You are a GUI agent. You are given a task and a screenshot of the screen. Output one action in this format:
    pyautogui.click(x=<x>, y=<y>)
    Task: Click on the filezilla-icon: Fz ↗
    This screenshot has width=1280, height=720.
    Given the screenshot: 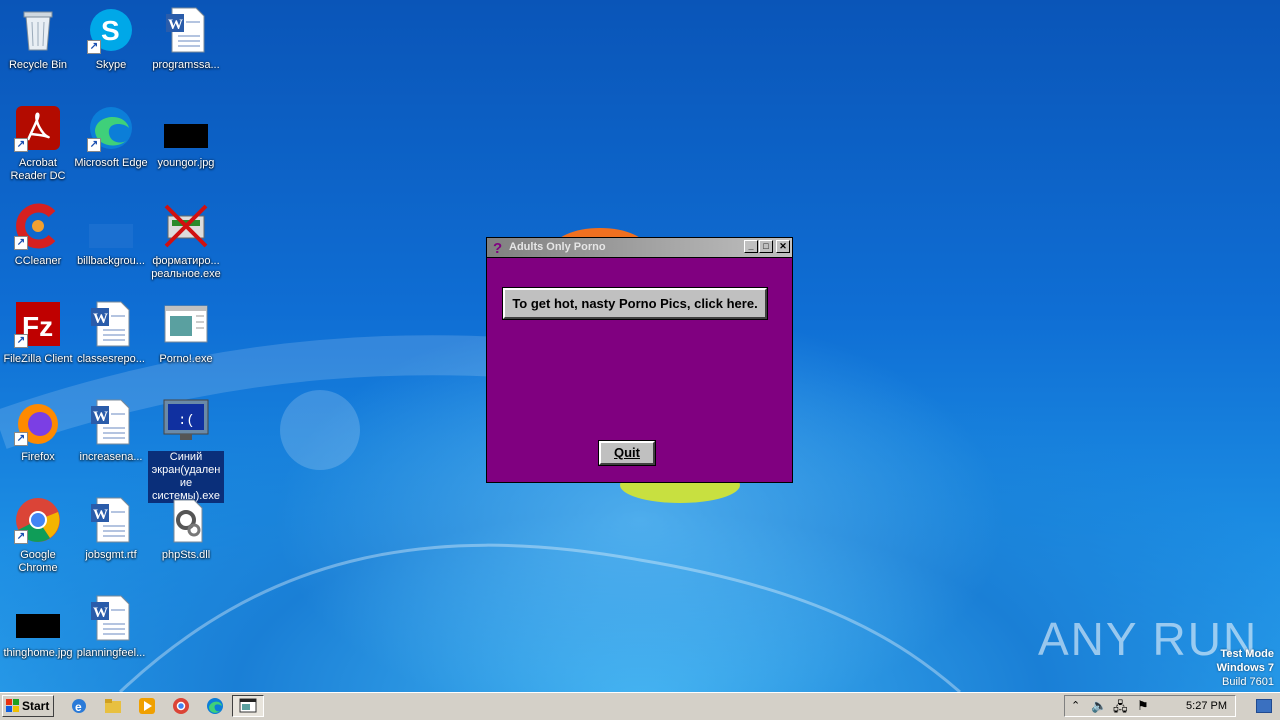 What is the action you would take?
    pyautogui.click(x=38, y=324)
    